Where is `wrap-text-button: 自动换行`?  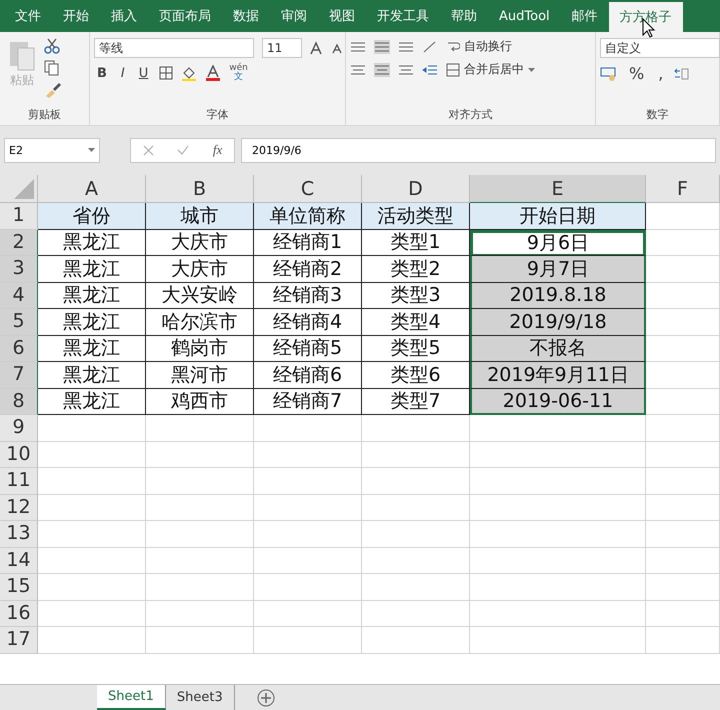 wrap-text-button: 自动换行 is located at coordinates (479, 46).